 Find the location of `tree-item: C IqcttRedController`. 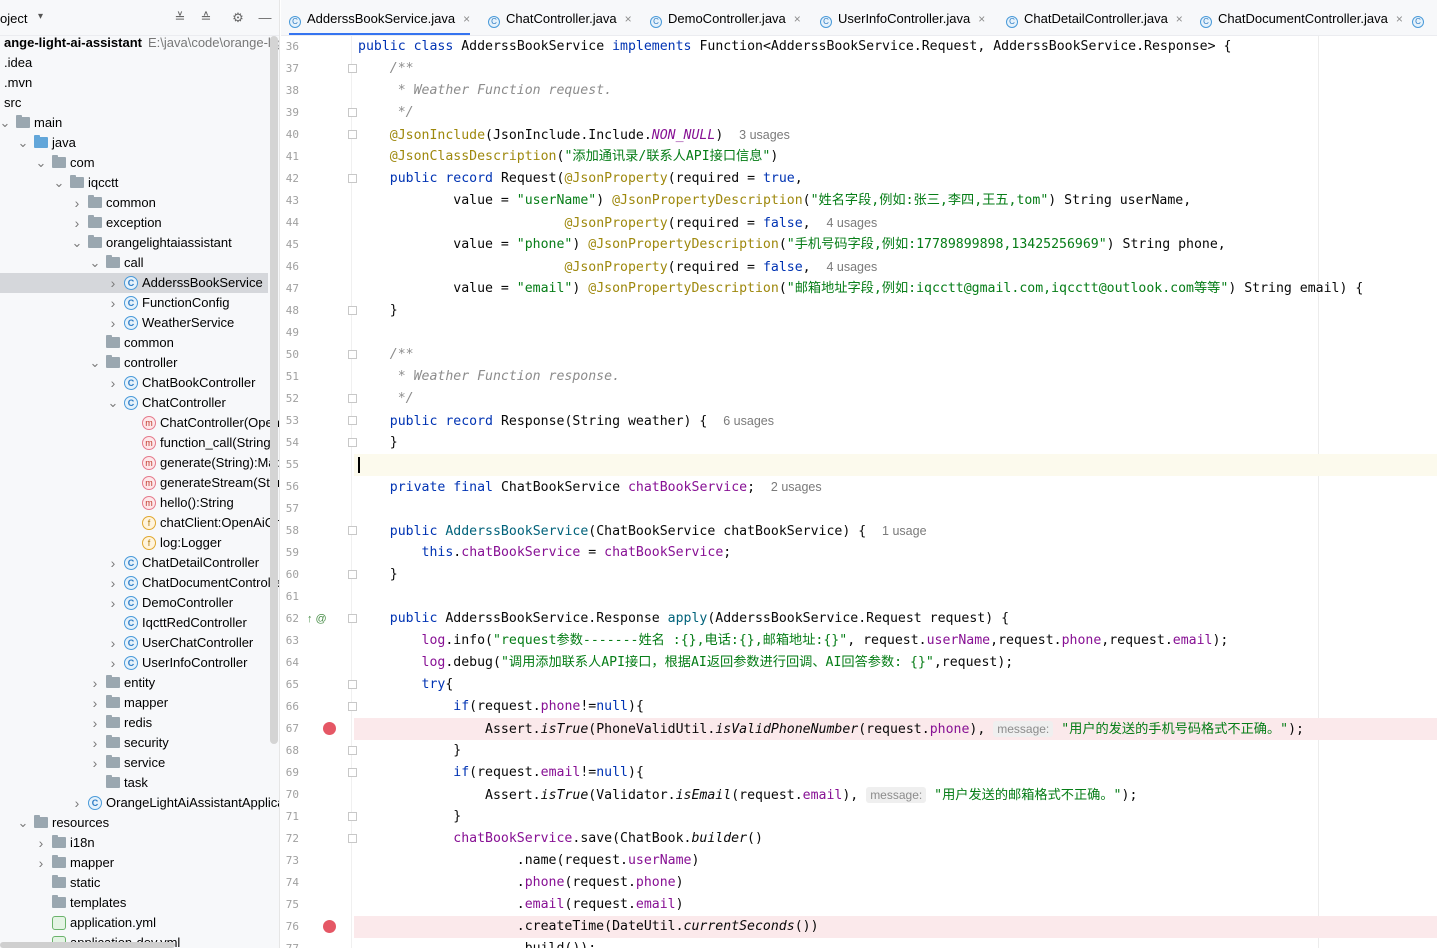

tree-item: C IqcttRedController is located at coordinates (134, 623).